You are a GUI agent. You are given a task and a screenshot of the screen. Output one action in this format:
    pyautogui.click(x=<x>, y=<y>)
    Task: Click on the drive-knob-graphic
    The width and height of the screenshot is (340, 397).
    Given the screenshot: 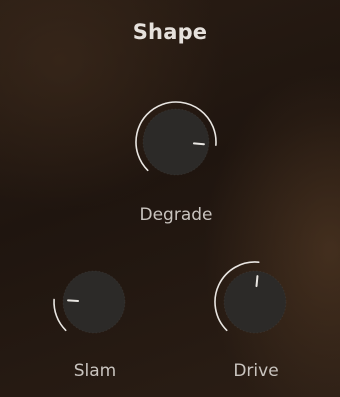 What is the action you would take?
    pyautogui.click(x=250, y=297)
    